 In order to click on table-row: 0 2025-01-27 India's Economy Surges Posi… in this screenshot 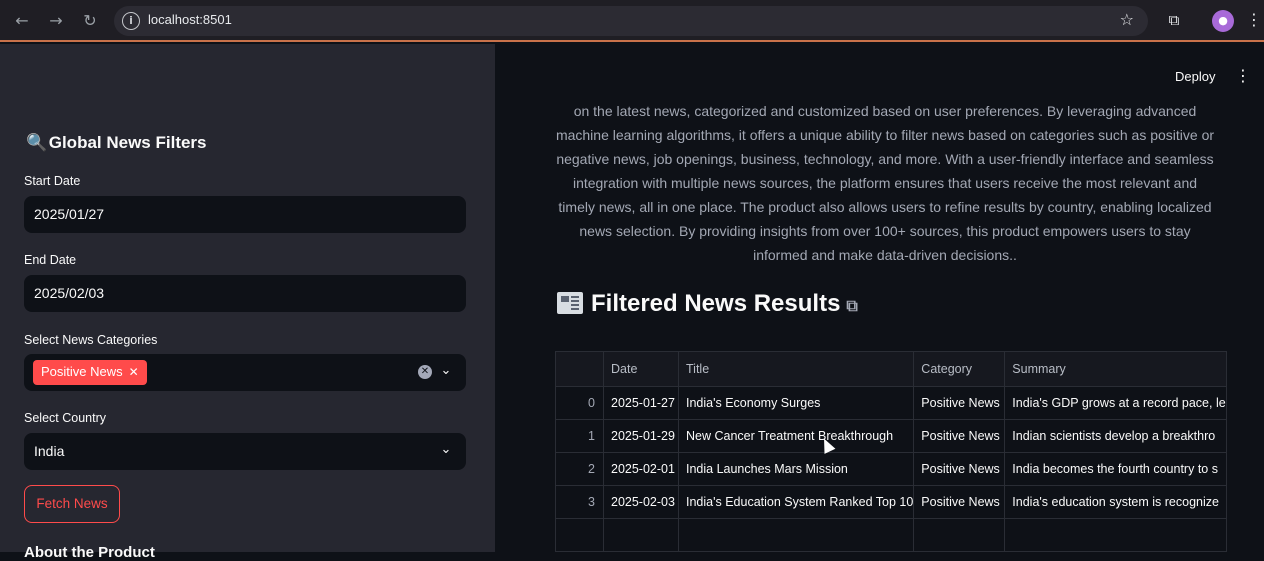, I will do `click(891, 403)`.